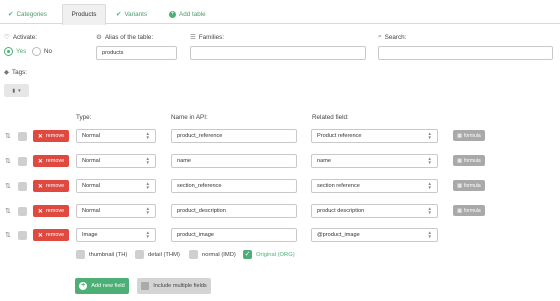 The height and width of the screenshot is (301, 560). I want to click on column-header-name: Name in API:, so click(189, 117).